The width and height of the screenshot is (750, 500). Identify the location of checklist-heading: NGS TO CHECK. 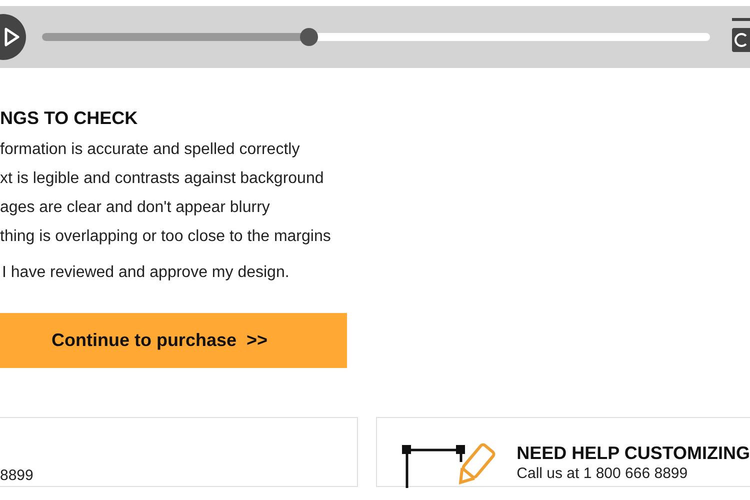
(69, 118).